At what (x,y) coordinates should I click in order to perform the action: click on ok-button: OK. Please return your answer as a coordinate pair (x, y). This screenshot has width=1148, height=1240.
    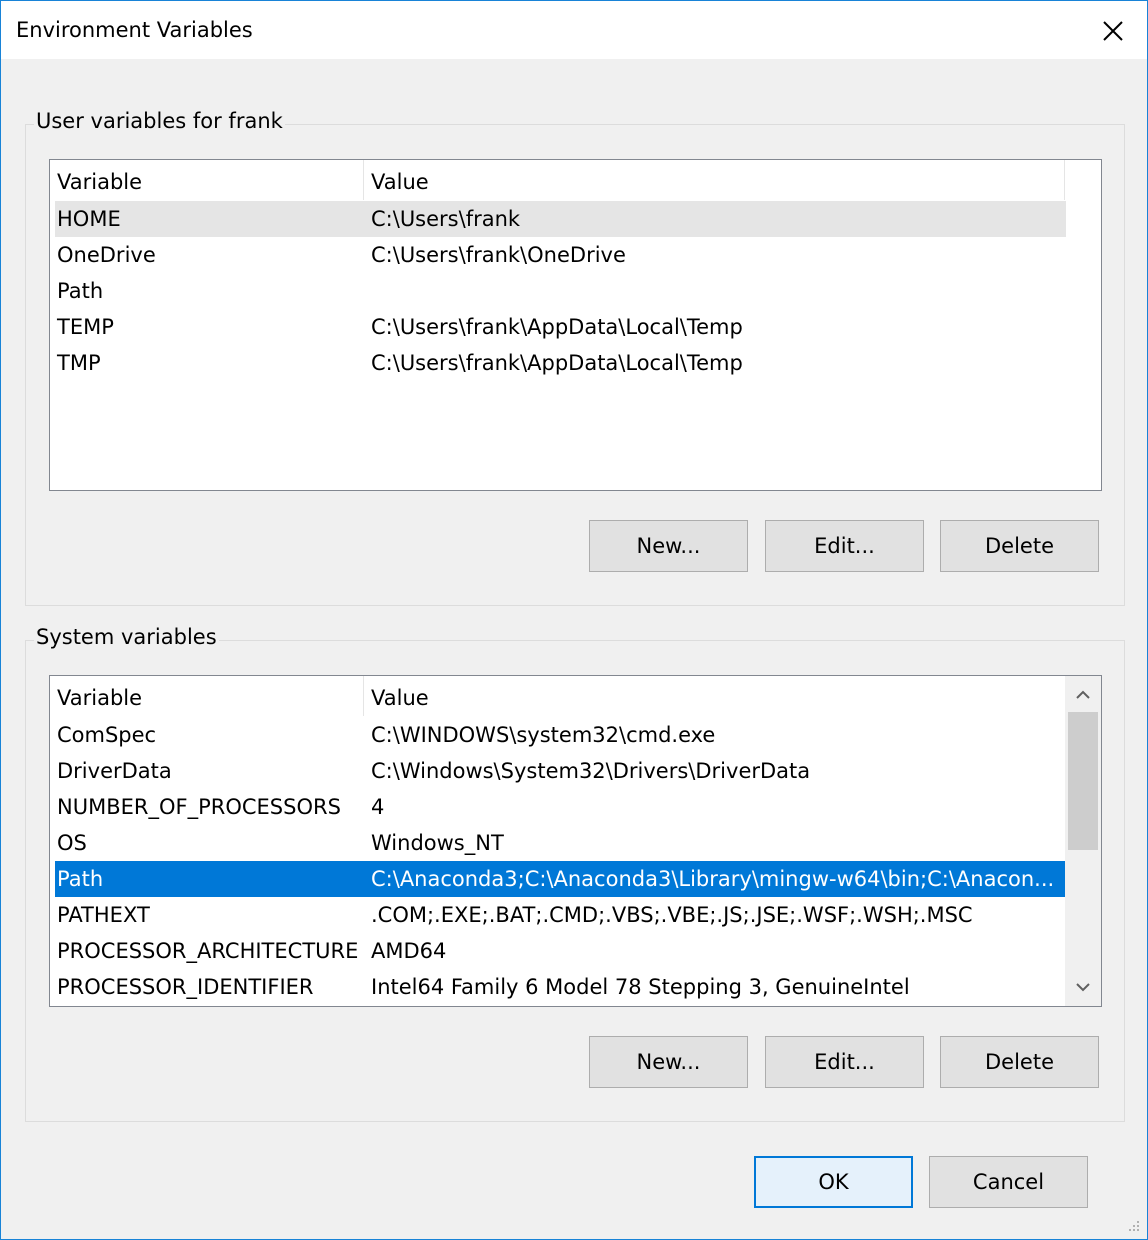
    Looking at the image, I should click on (833, 1182).